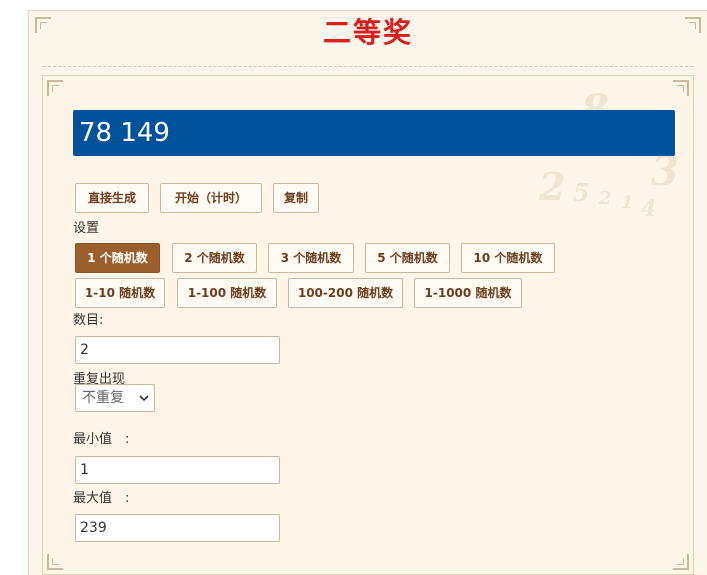  Describe the element at coordinates (468, 293) in the screenshot. I see `preset-range-1-1000-button: 1-1000 随机数` at that location.